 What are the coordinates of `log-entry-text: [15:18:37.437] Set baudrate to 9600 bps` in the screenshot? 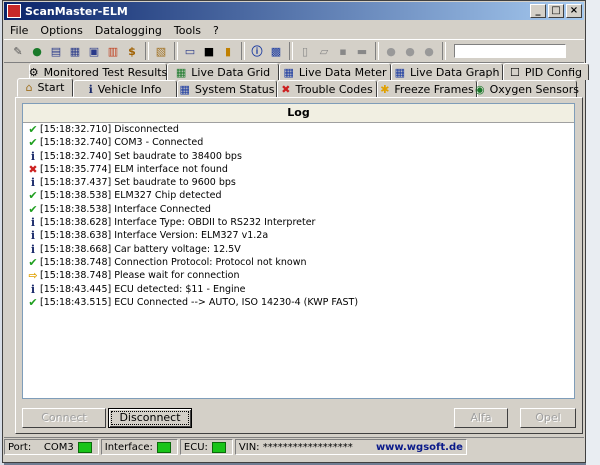 It's located at (138, 183).